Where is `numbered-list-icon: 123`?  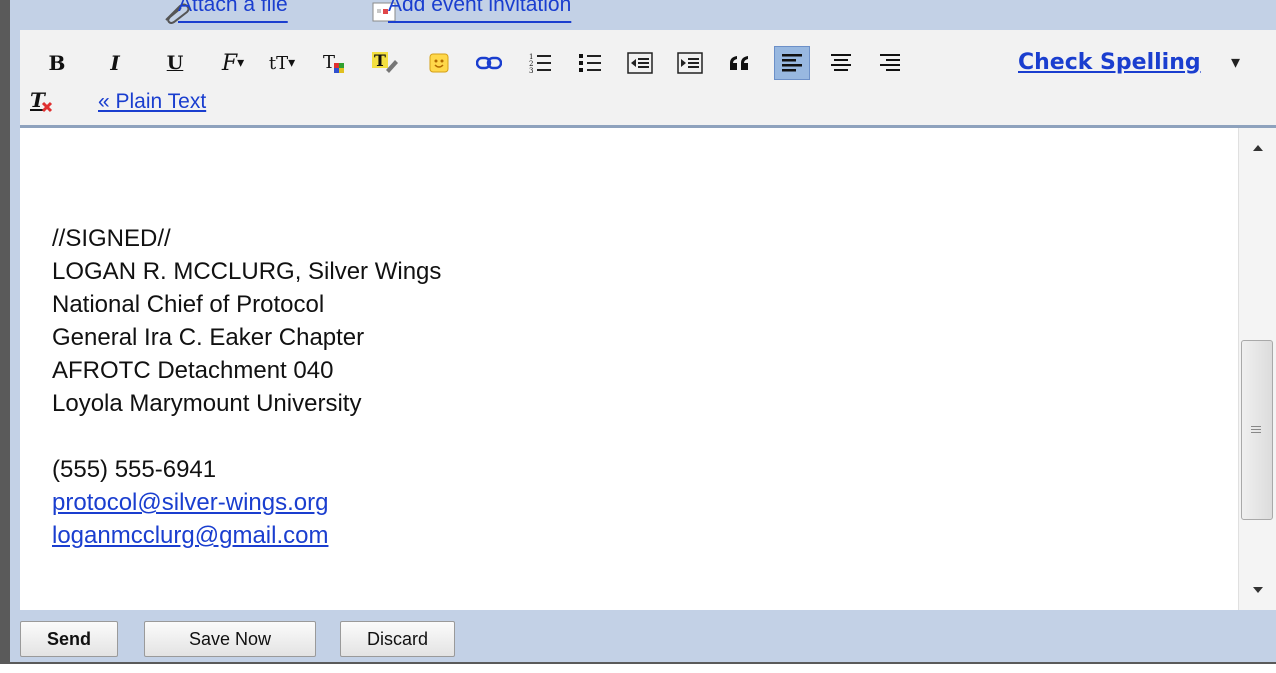
numbered-list-icon: 123 is located at coordinates (540, 64).